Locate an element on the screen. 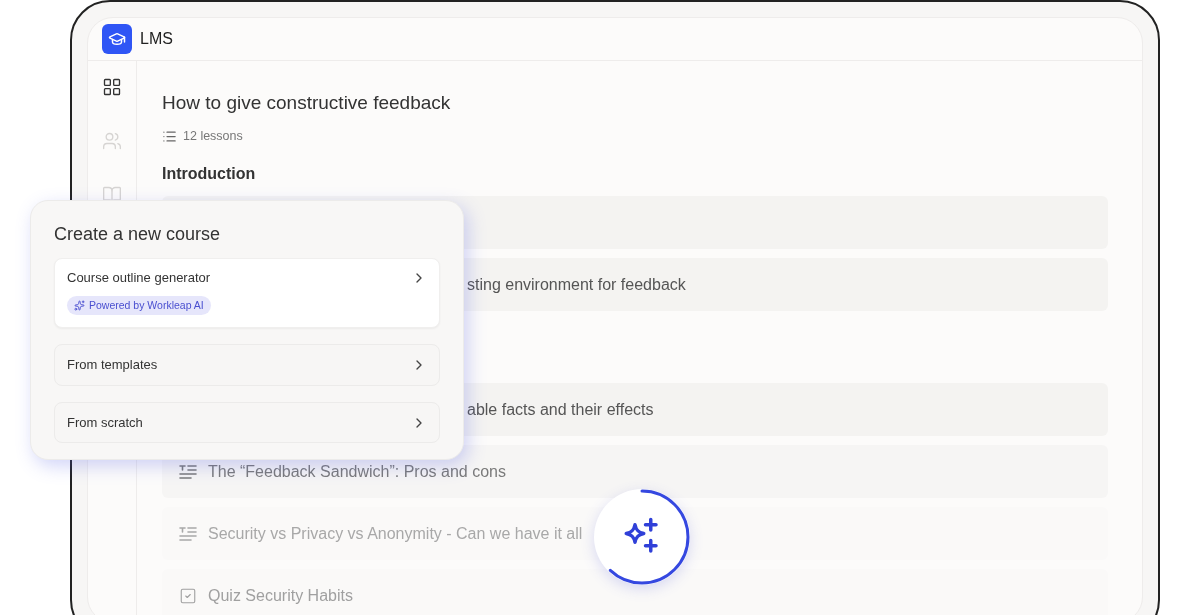 Image resolution: width=1200 pixels, height=615 pixels. popup-title: Create a new course is located at coordinates (138, 234).